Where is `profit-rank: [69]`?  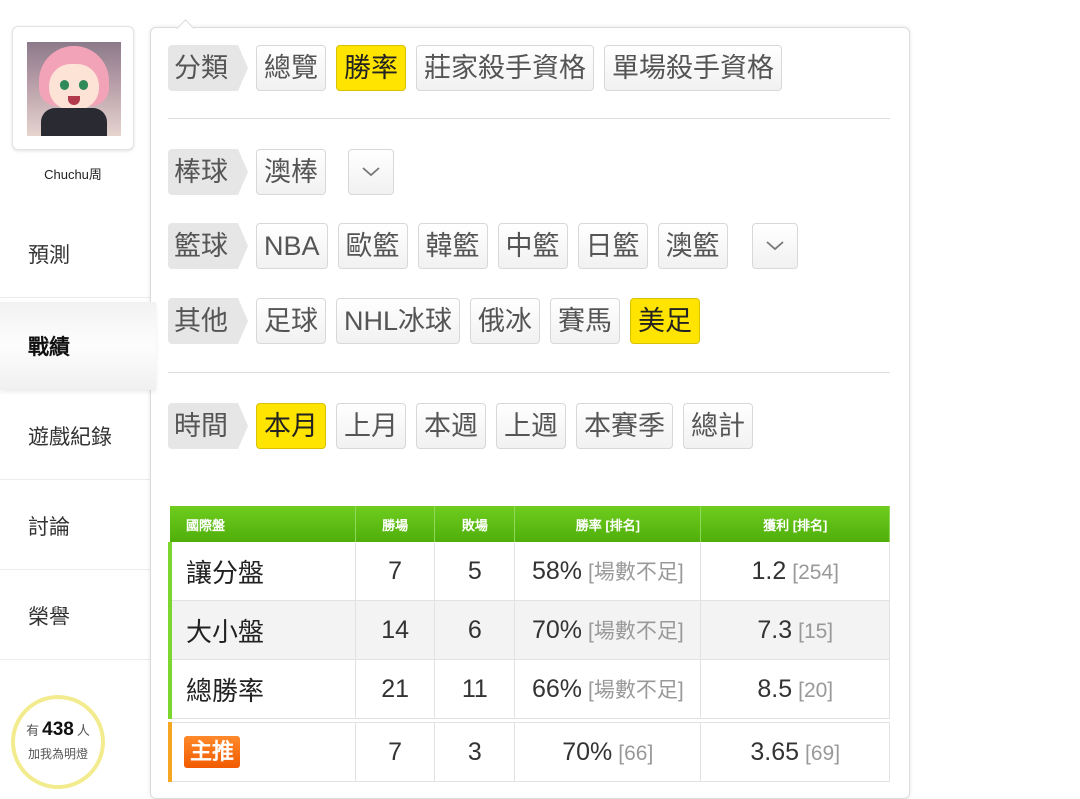
profit-rank: [69] is located at coordinates (823, 753).